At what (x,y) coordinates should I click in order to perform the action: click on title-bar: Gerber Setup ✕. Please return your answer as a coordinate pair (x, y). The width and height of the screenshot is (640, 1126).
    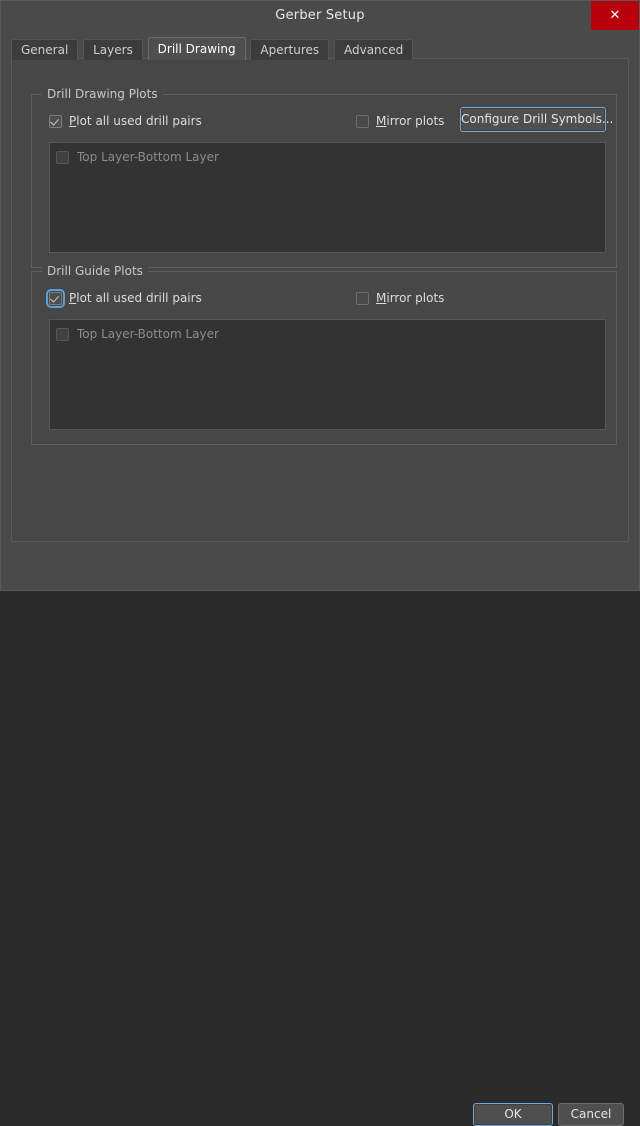
    Looking at the image, I should click on (320, 16).